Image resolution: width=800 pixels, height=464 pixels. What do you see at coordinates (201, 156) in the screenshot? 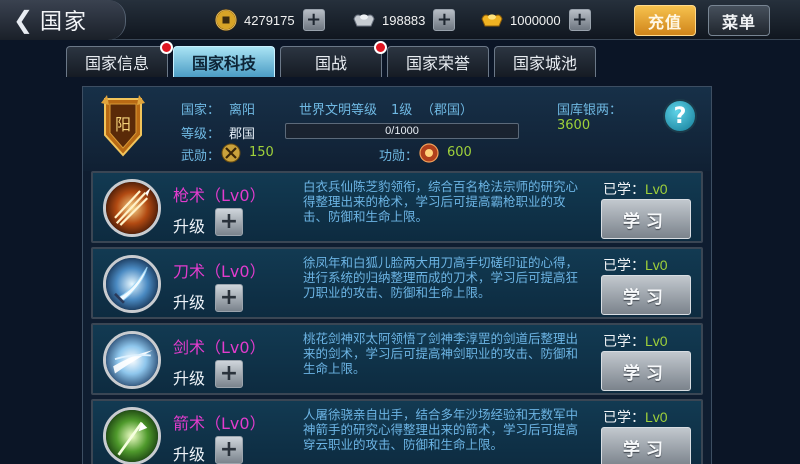
I see `merit-label: 武勋：` at bounding box center [201, 156].